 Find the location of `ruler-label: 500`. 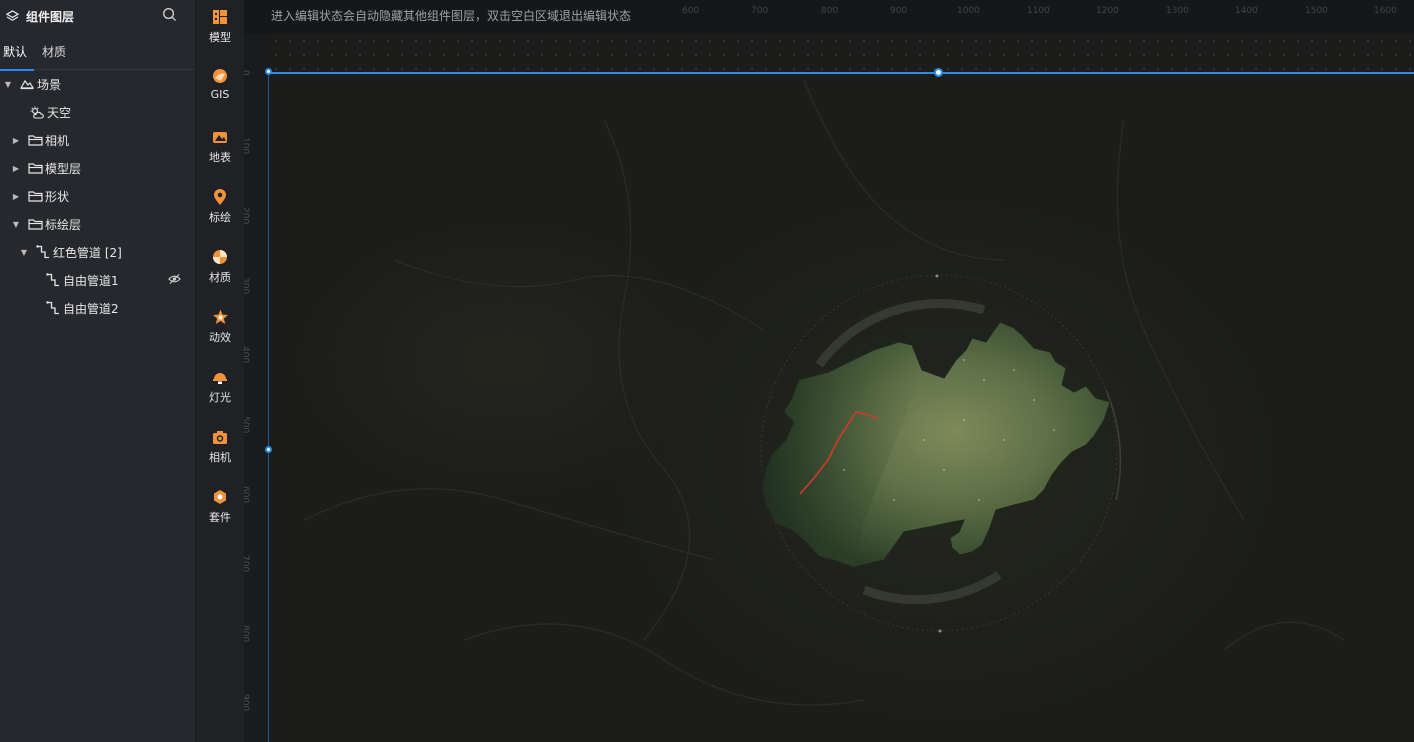

ruler-label: 500 is located at coordinates (247, 425).